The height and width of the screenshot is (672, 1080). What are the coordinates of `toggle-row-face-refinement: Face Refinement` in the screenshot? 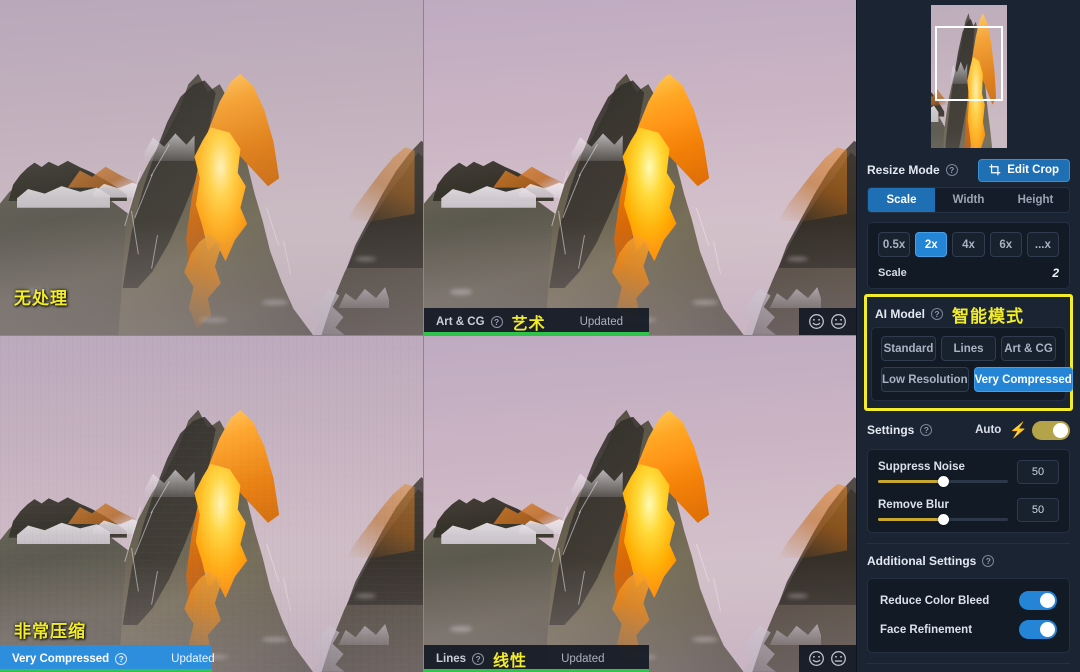 It's located at (968, 629).